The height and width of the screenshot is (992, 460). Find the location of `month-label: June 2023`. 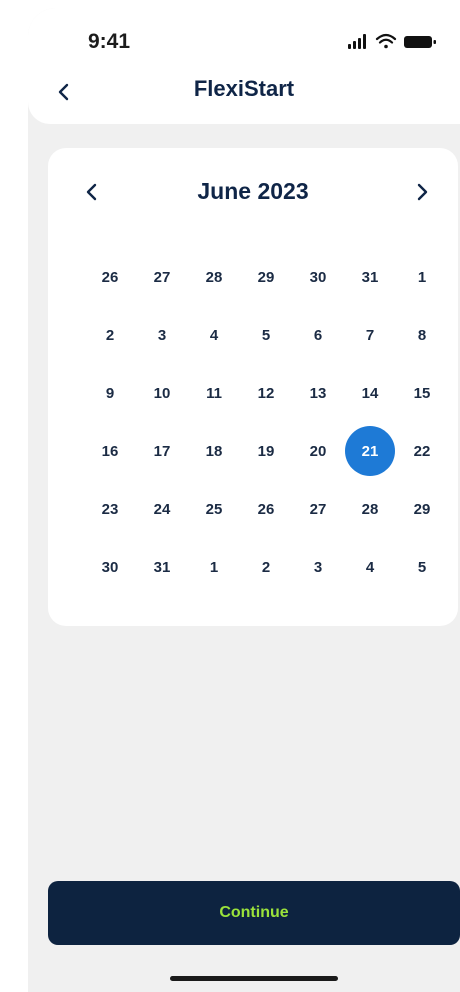

month-label: June 2023 is located at coordinates (253, 191).